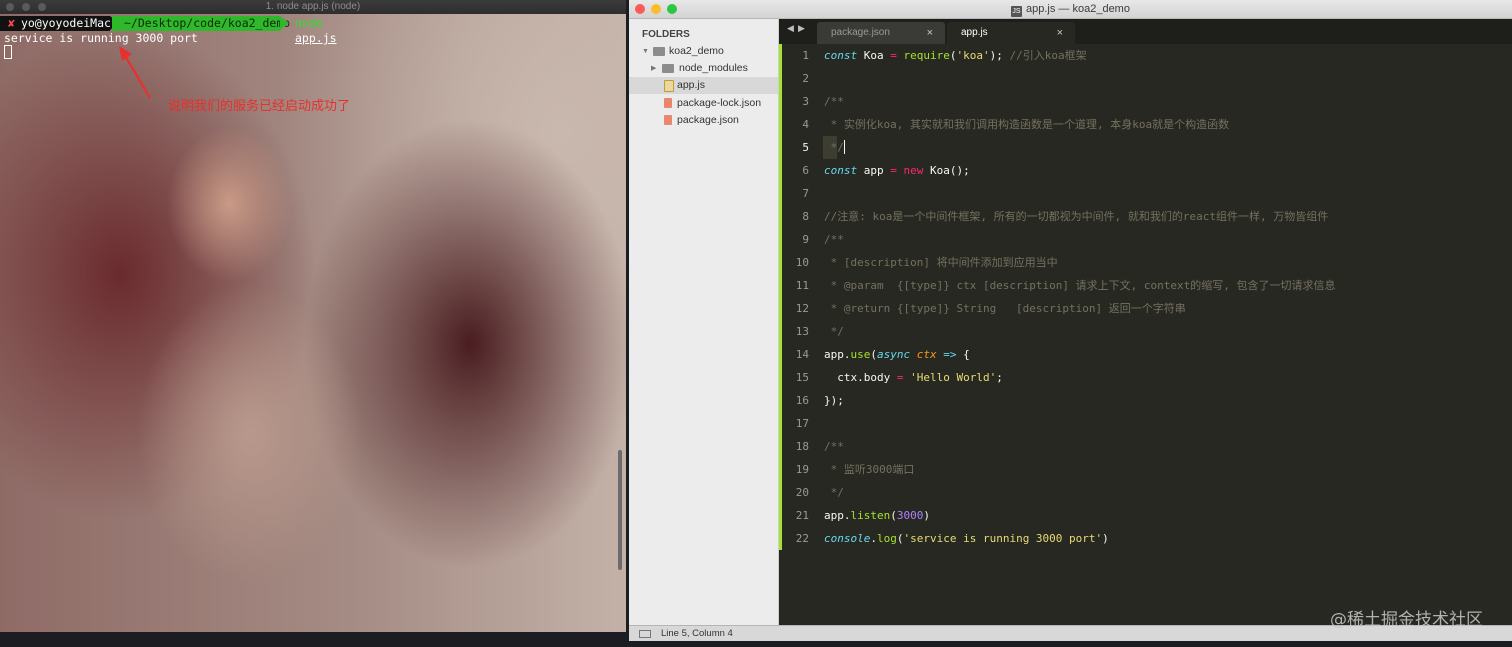  Describe the element at coordinates (834, 239) in the screenshot. I see `code-line-9: /**` at that location.